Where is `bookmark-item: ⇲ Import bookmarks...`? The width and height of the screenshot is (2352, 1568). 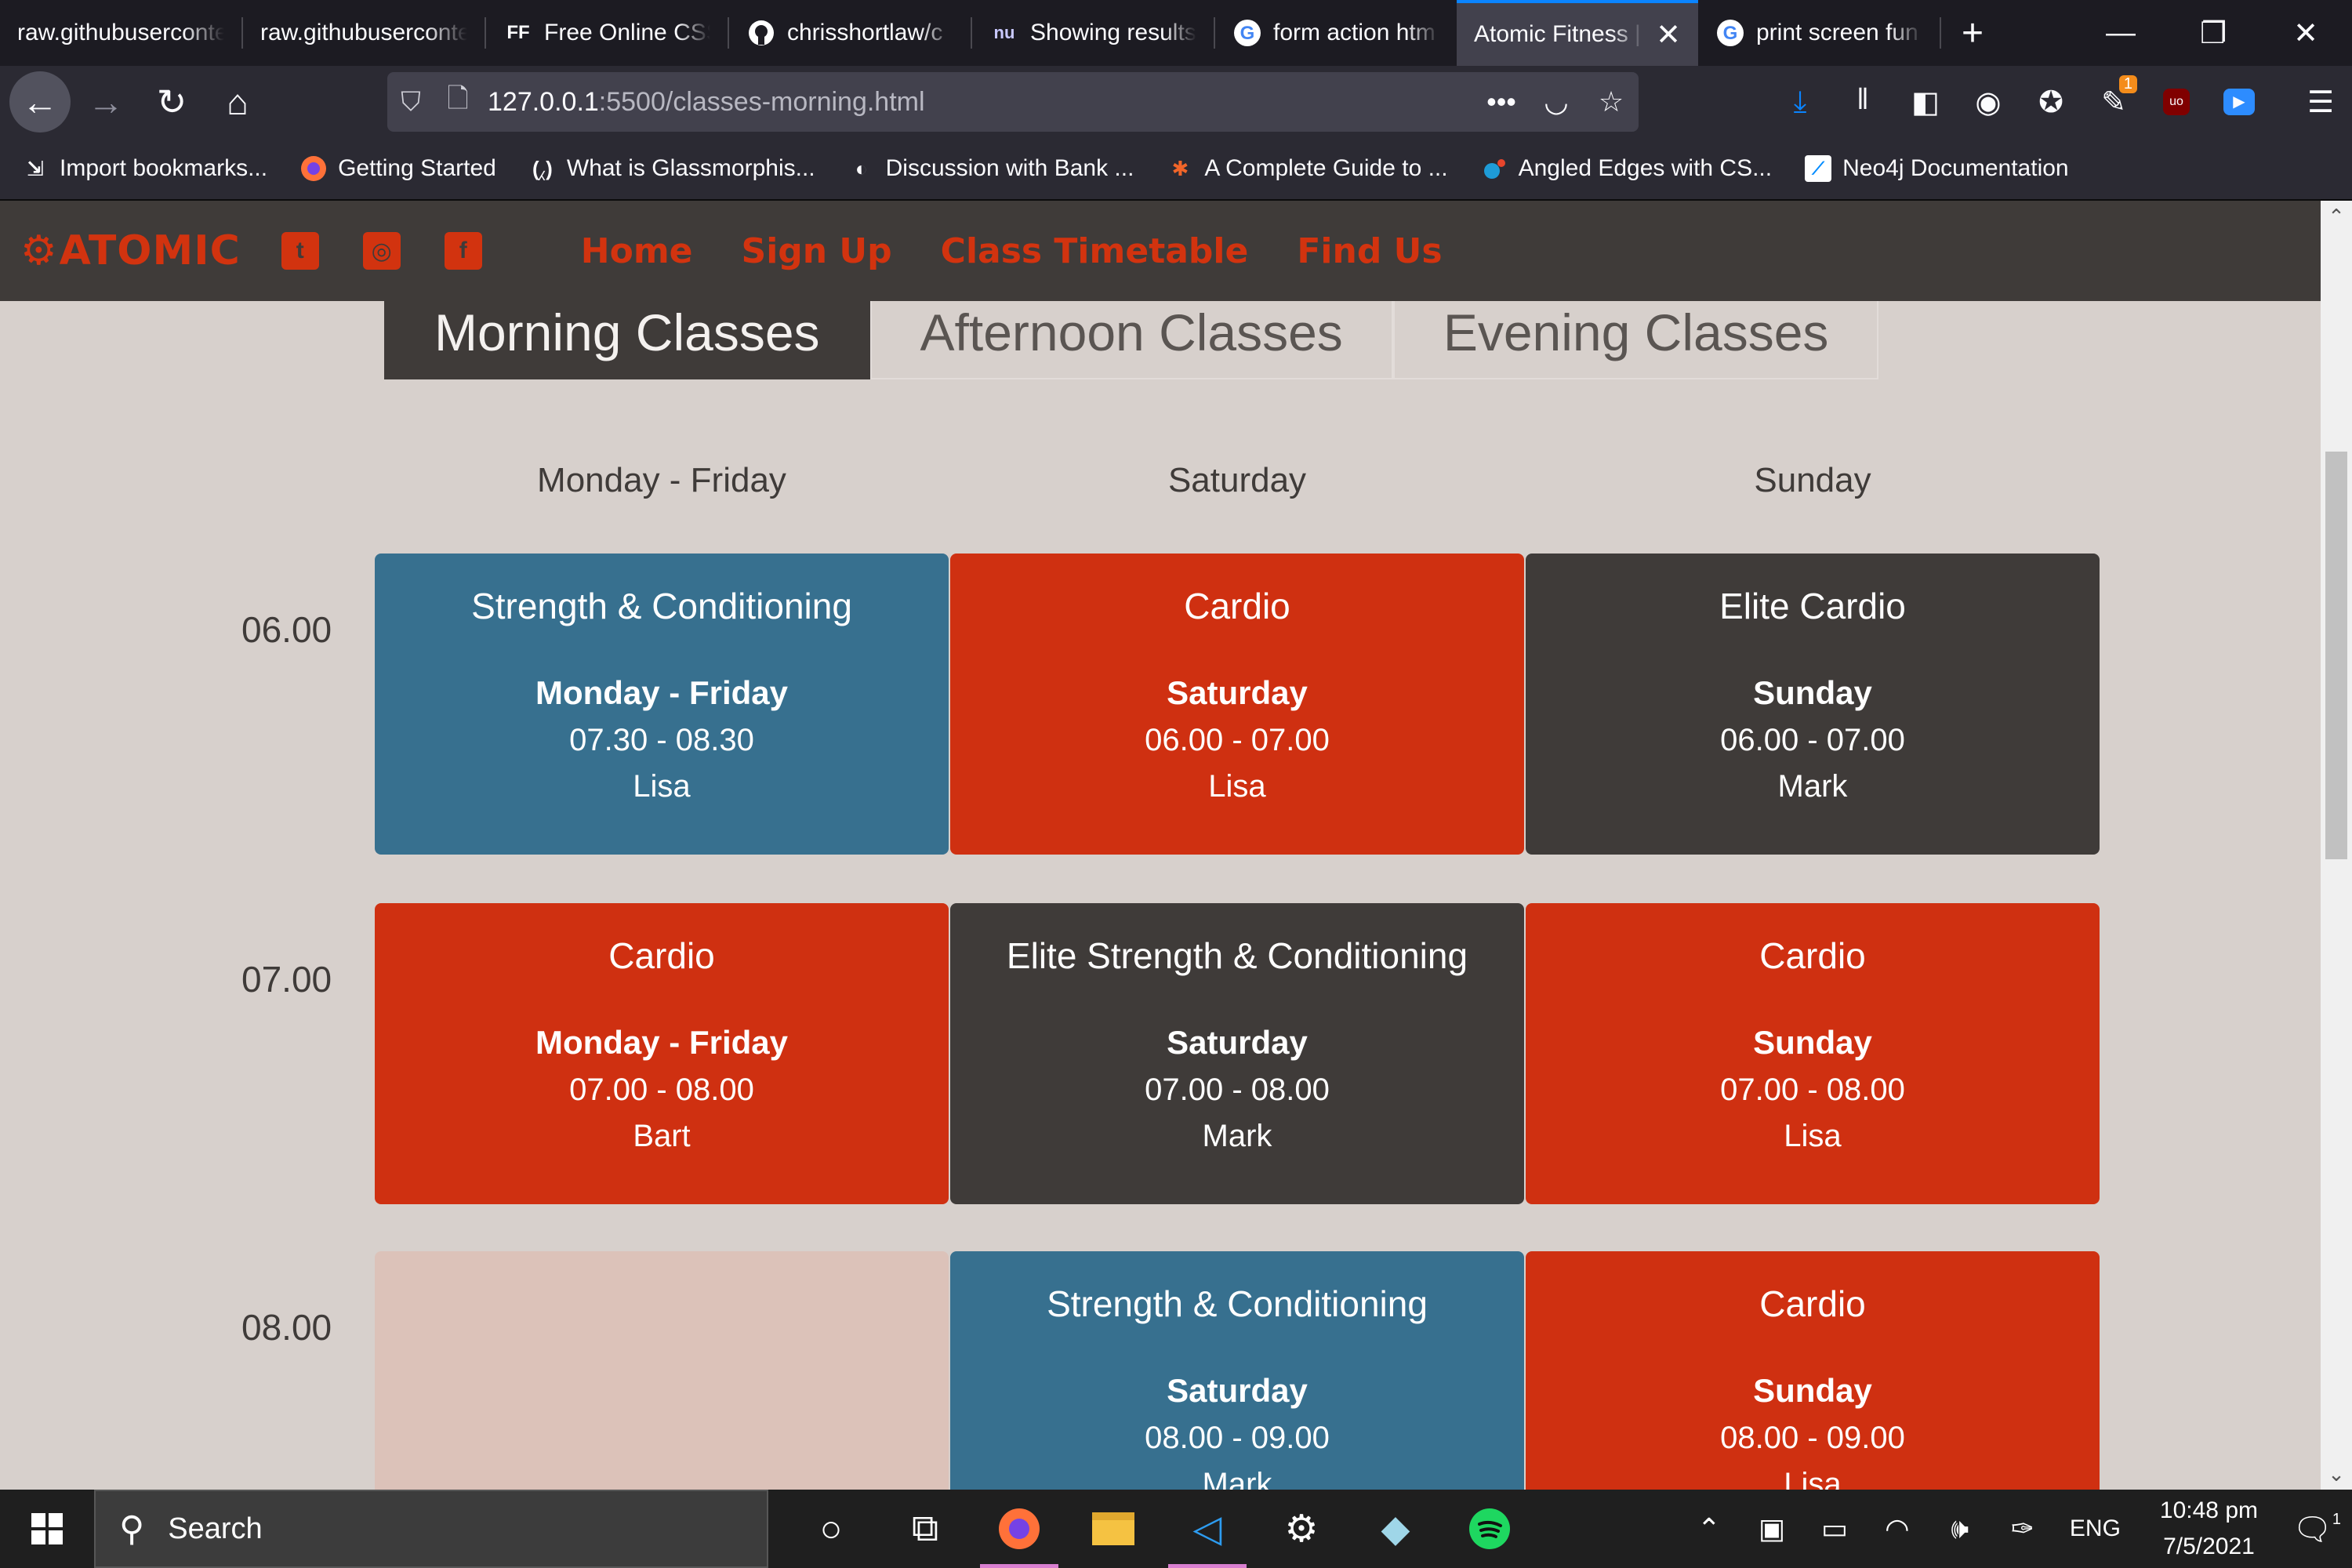 bookmark-item: ⇲ Import bookmarks... is located at coordinates (143, 168).